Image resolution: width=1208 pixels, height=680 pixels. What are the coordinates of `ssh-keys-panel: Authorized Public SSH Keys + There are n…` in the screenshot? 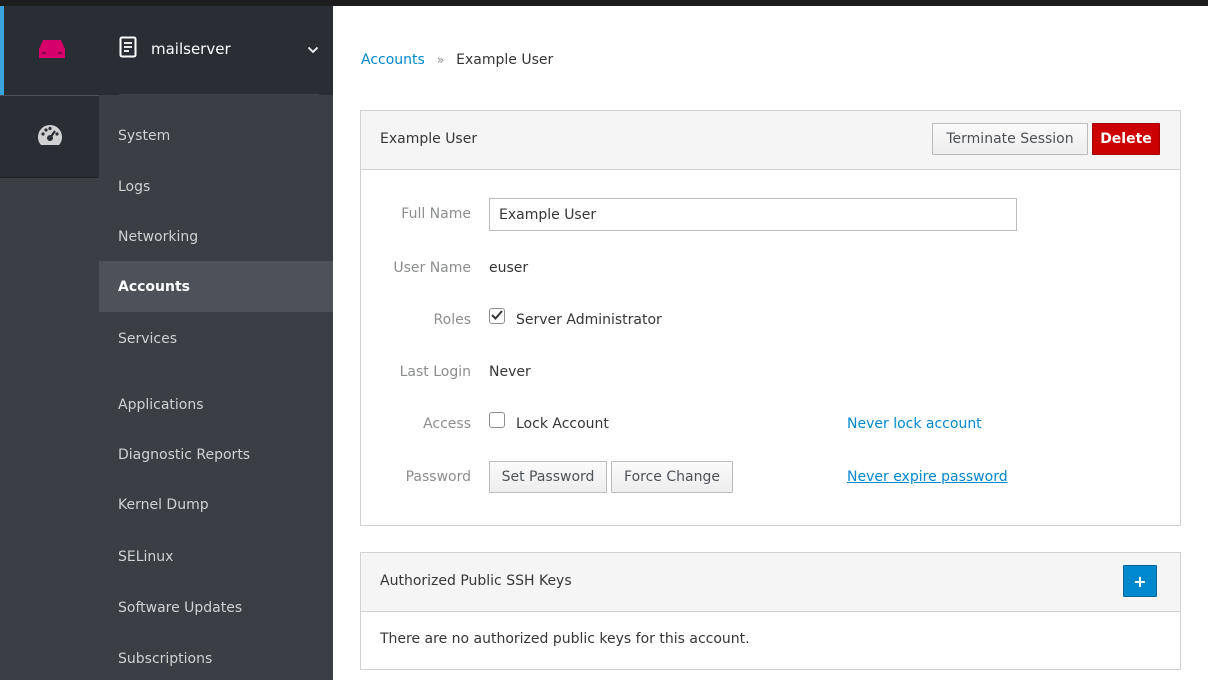 It's located at (770, 611).